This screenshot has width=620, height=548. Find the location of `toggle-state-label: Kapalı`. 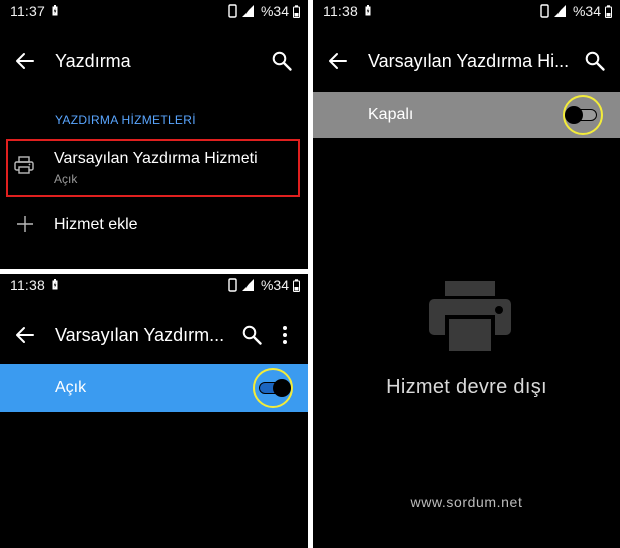

toggle-state-label: Kapalı is located at coordinates (391, 114).